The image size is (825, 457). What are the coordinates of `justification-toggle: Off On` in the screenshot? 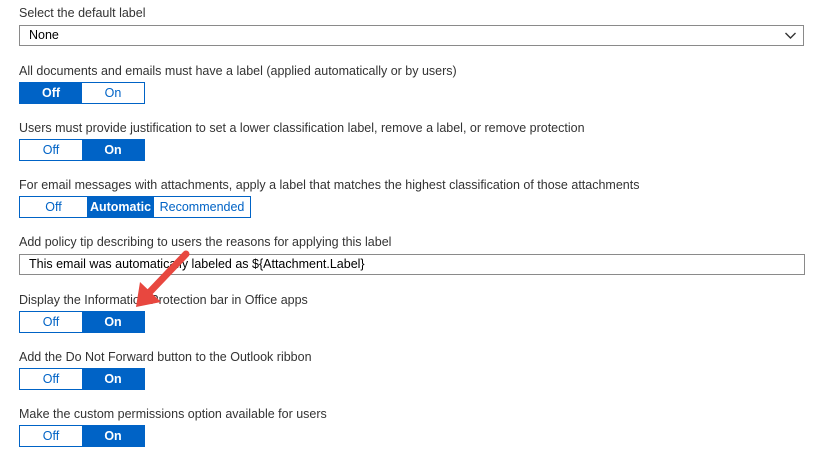 It's located at (82, 150).